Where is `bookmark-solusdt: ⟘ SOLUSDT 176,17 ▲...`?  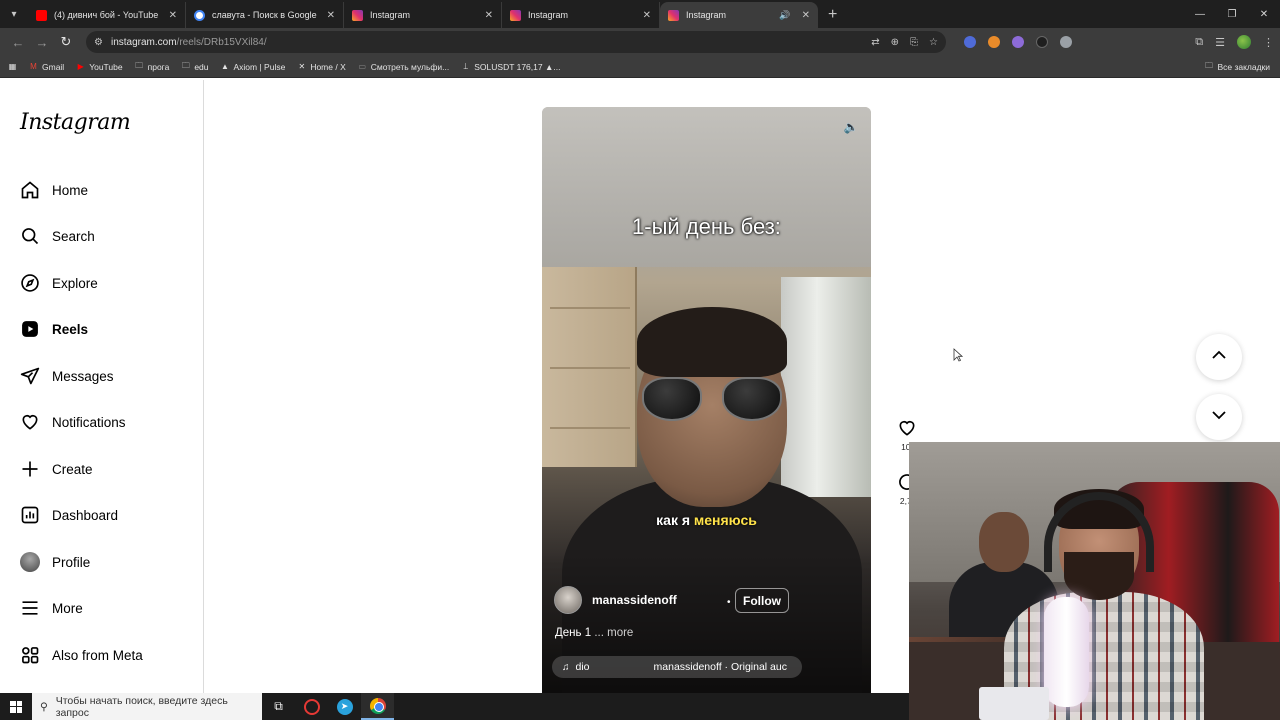
bookmark-solusdt: ⟘ SOLUSDT 176,17 ▲... is located at coordinates (510, 67).